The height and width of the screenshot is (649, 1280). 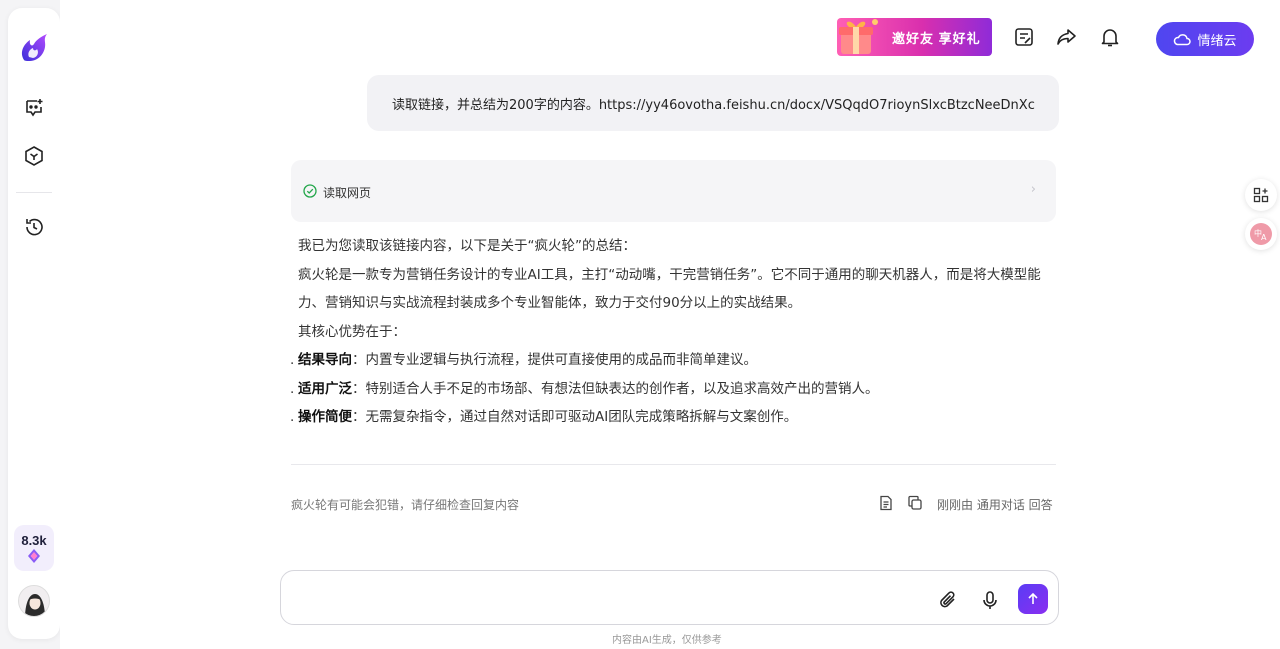 What do you see at coordinates (34, 323) in the screenshot?
I see `sidebar: 8.3k` at bounding box center [34, 323].